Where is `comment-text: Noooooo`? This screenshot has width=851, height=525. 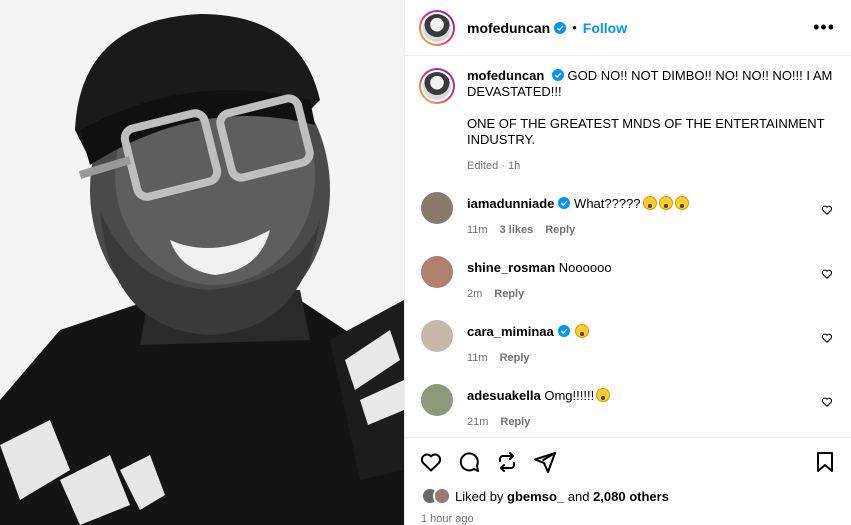
comment-text: Noooooo is located at coordinates (585, 267).